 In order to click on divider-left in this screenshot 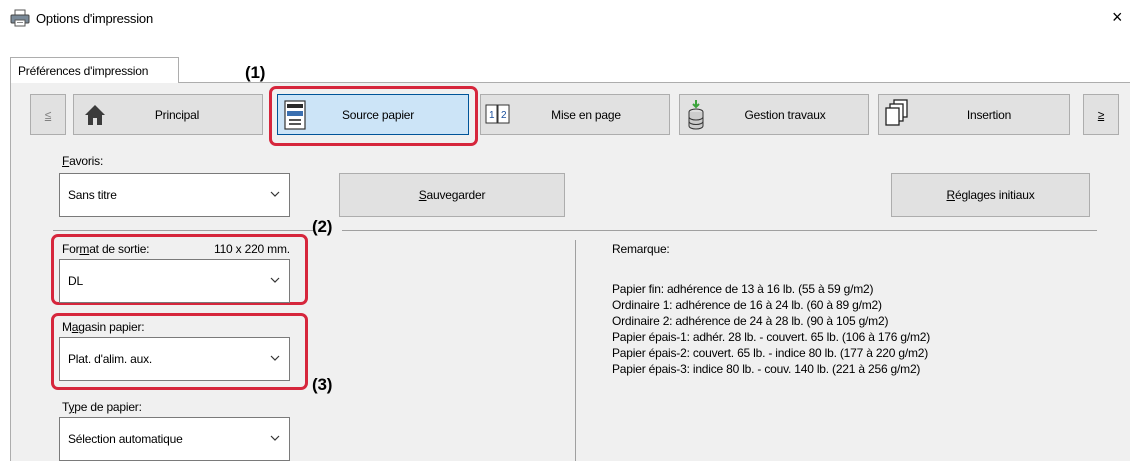, I will do `click(184, 230)`.